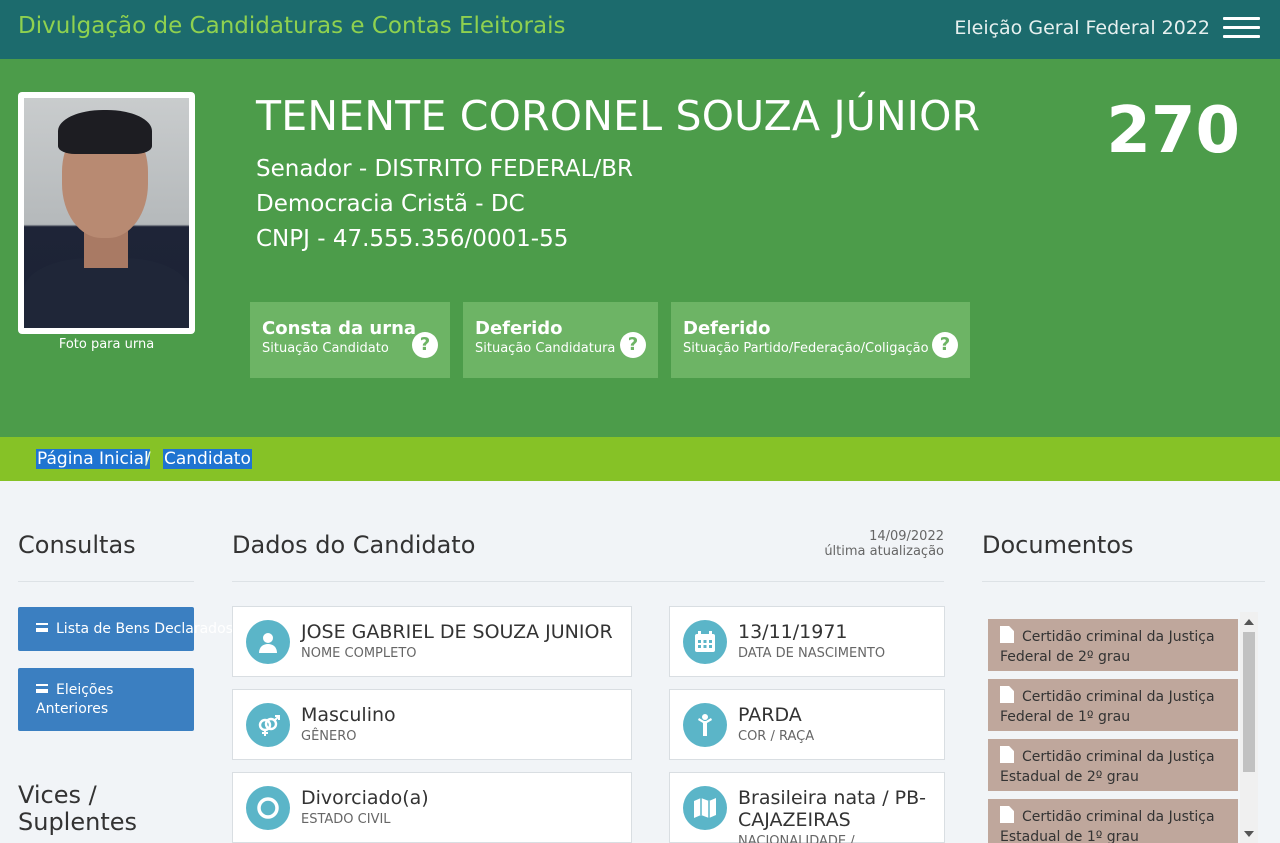  What do you see at coordinates (1173, 131) in the screenshot?
I see `candidate-number: 270` at bounding box center [1173, 131].